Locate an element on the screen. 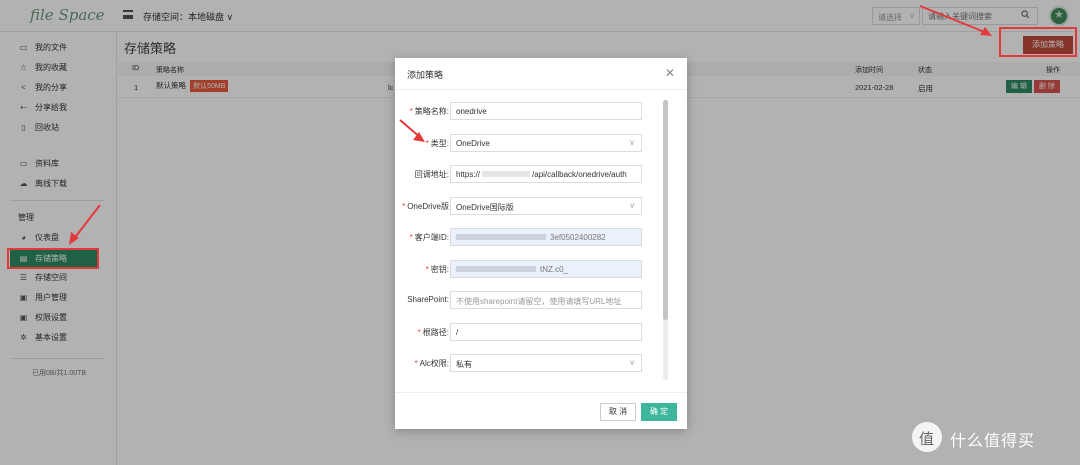  arrow-to-storage-policy is located at coordinates (85, 224).